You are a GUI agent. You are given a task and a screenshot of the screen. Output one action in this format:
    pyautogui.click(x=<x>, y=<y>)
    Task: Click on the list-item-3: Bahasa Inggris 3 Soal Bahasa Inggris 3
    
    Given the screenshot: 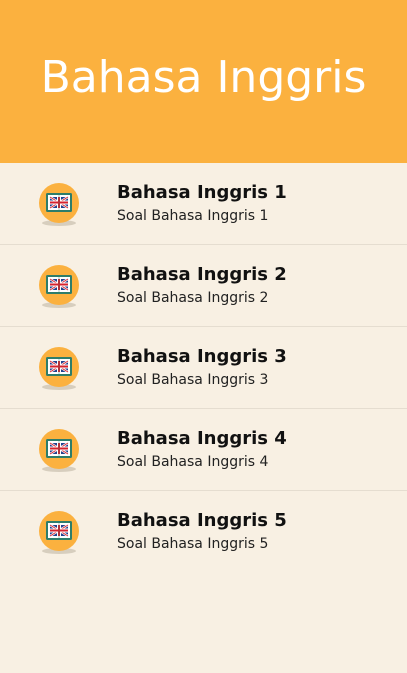 What is the action you would take?
    pyautogui.click(x=203, y=368)
    